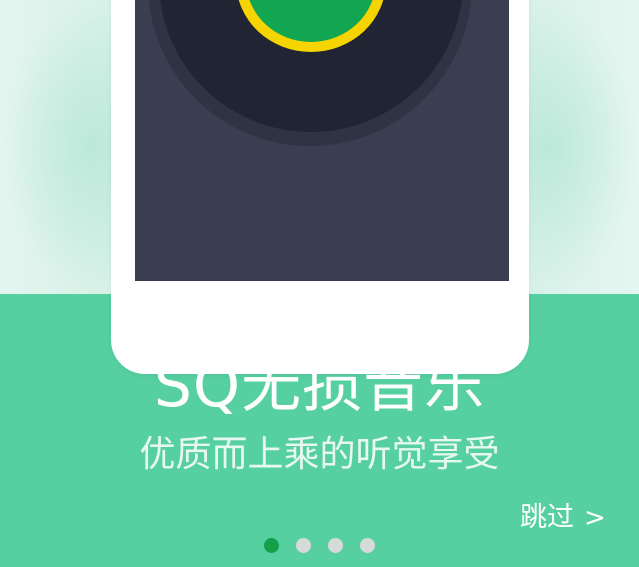 This screenshot has width=639, height=567. I want to click on onboarding-title: SQ无损音乐, so click(319, 386).